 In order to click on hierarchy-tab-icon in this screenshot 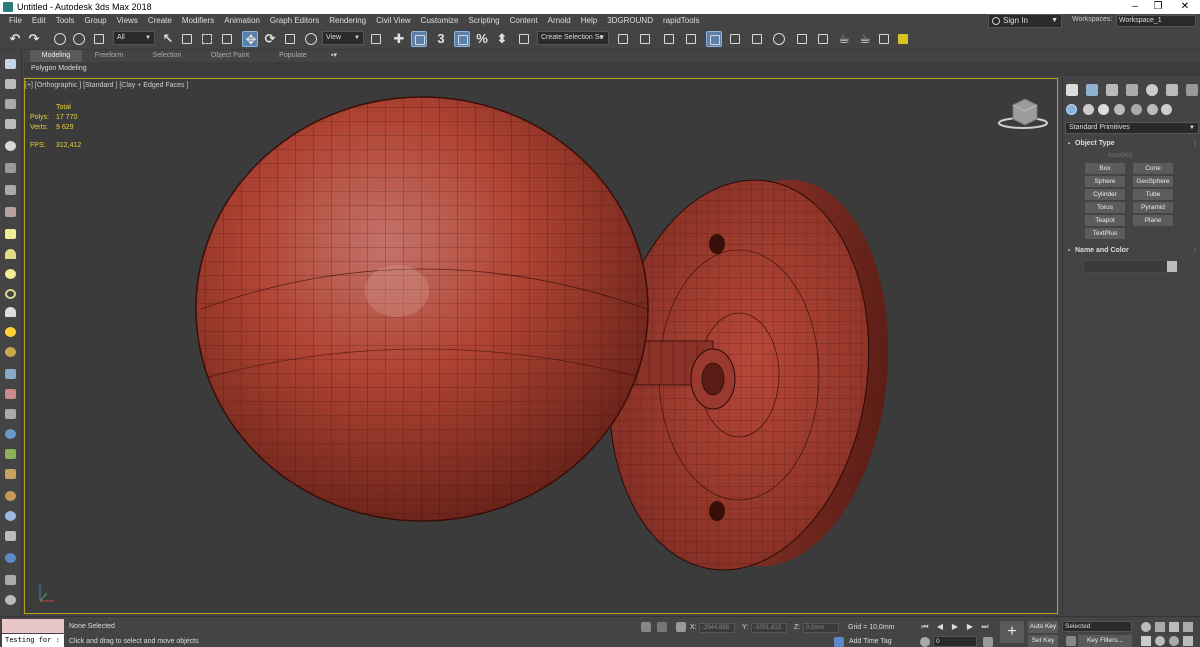, I will do `click(1112, 90)`.